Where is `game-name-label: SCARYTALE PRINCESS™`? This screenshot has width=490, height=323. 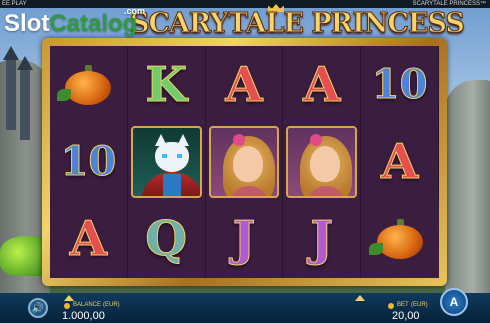 game-name-label: SCARYTALE PRINCESS™ is located at coordinates (449, 4).